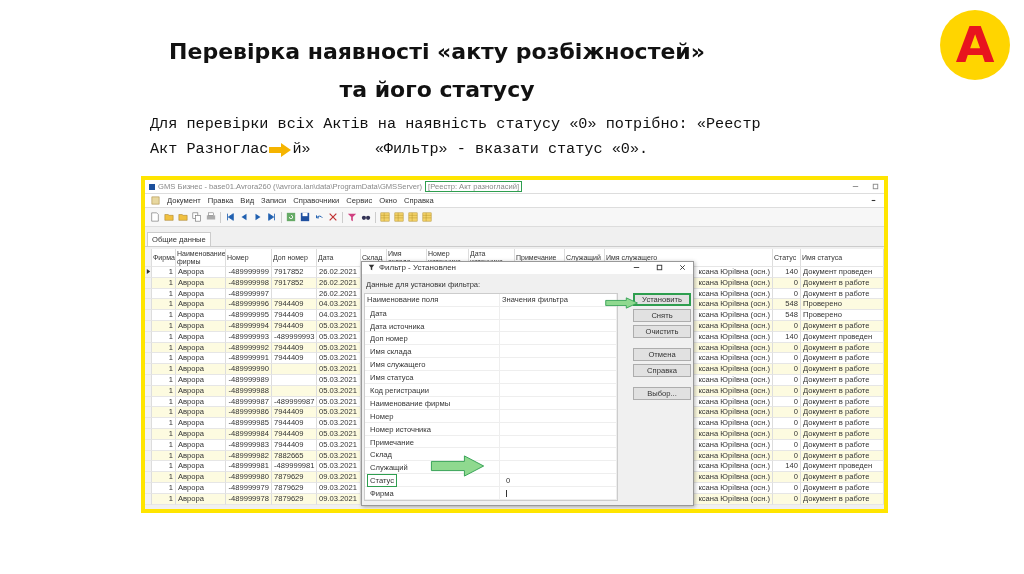 The height and width of the screenshot is (574, 1024). I want to click on instruction-text: Для перевірки всіх Актів на наявність статусу «0» потрібно: «Реестр, so click(456, 124).